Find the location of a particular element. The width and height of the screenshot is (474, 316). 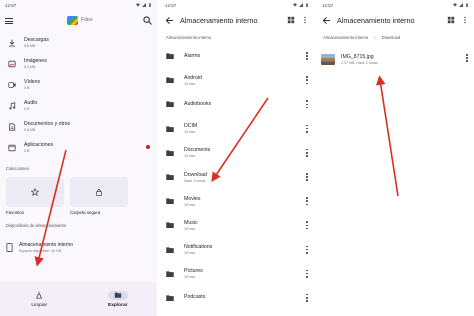

star-icon is located at coordinates (35, 192).